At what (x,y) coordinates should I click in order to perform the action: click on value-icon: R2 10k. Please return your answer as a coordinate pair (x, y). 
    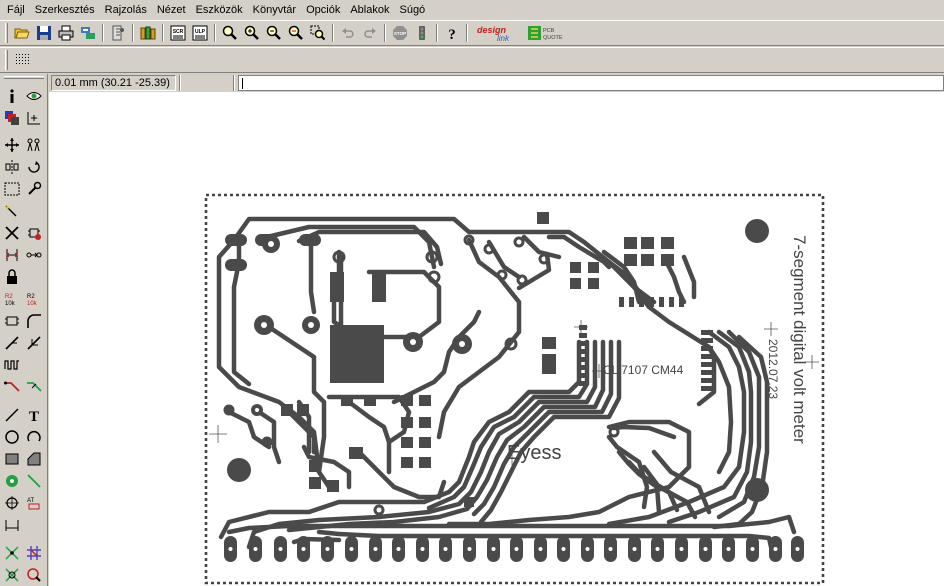
    Looking at the image, I should click on (34, 299).